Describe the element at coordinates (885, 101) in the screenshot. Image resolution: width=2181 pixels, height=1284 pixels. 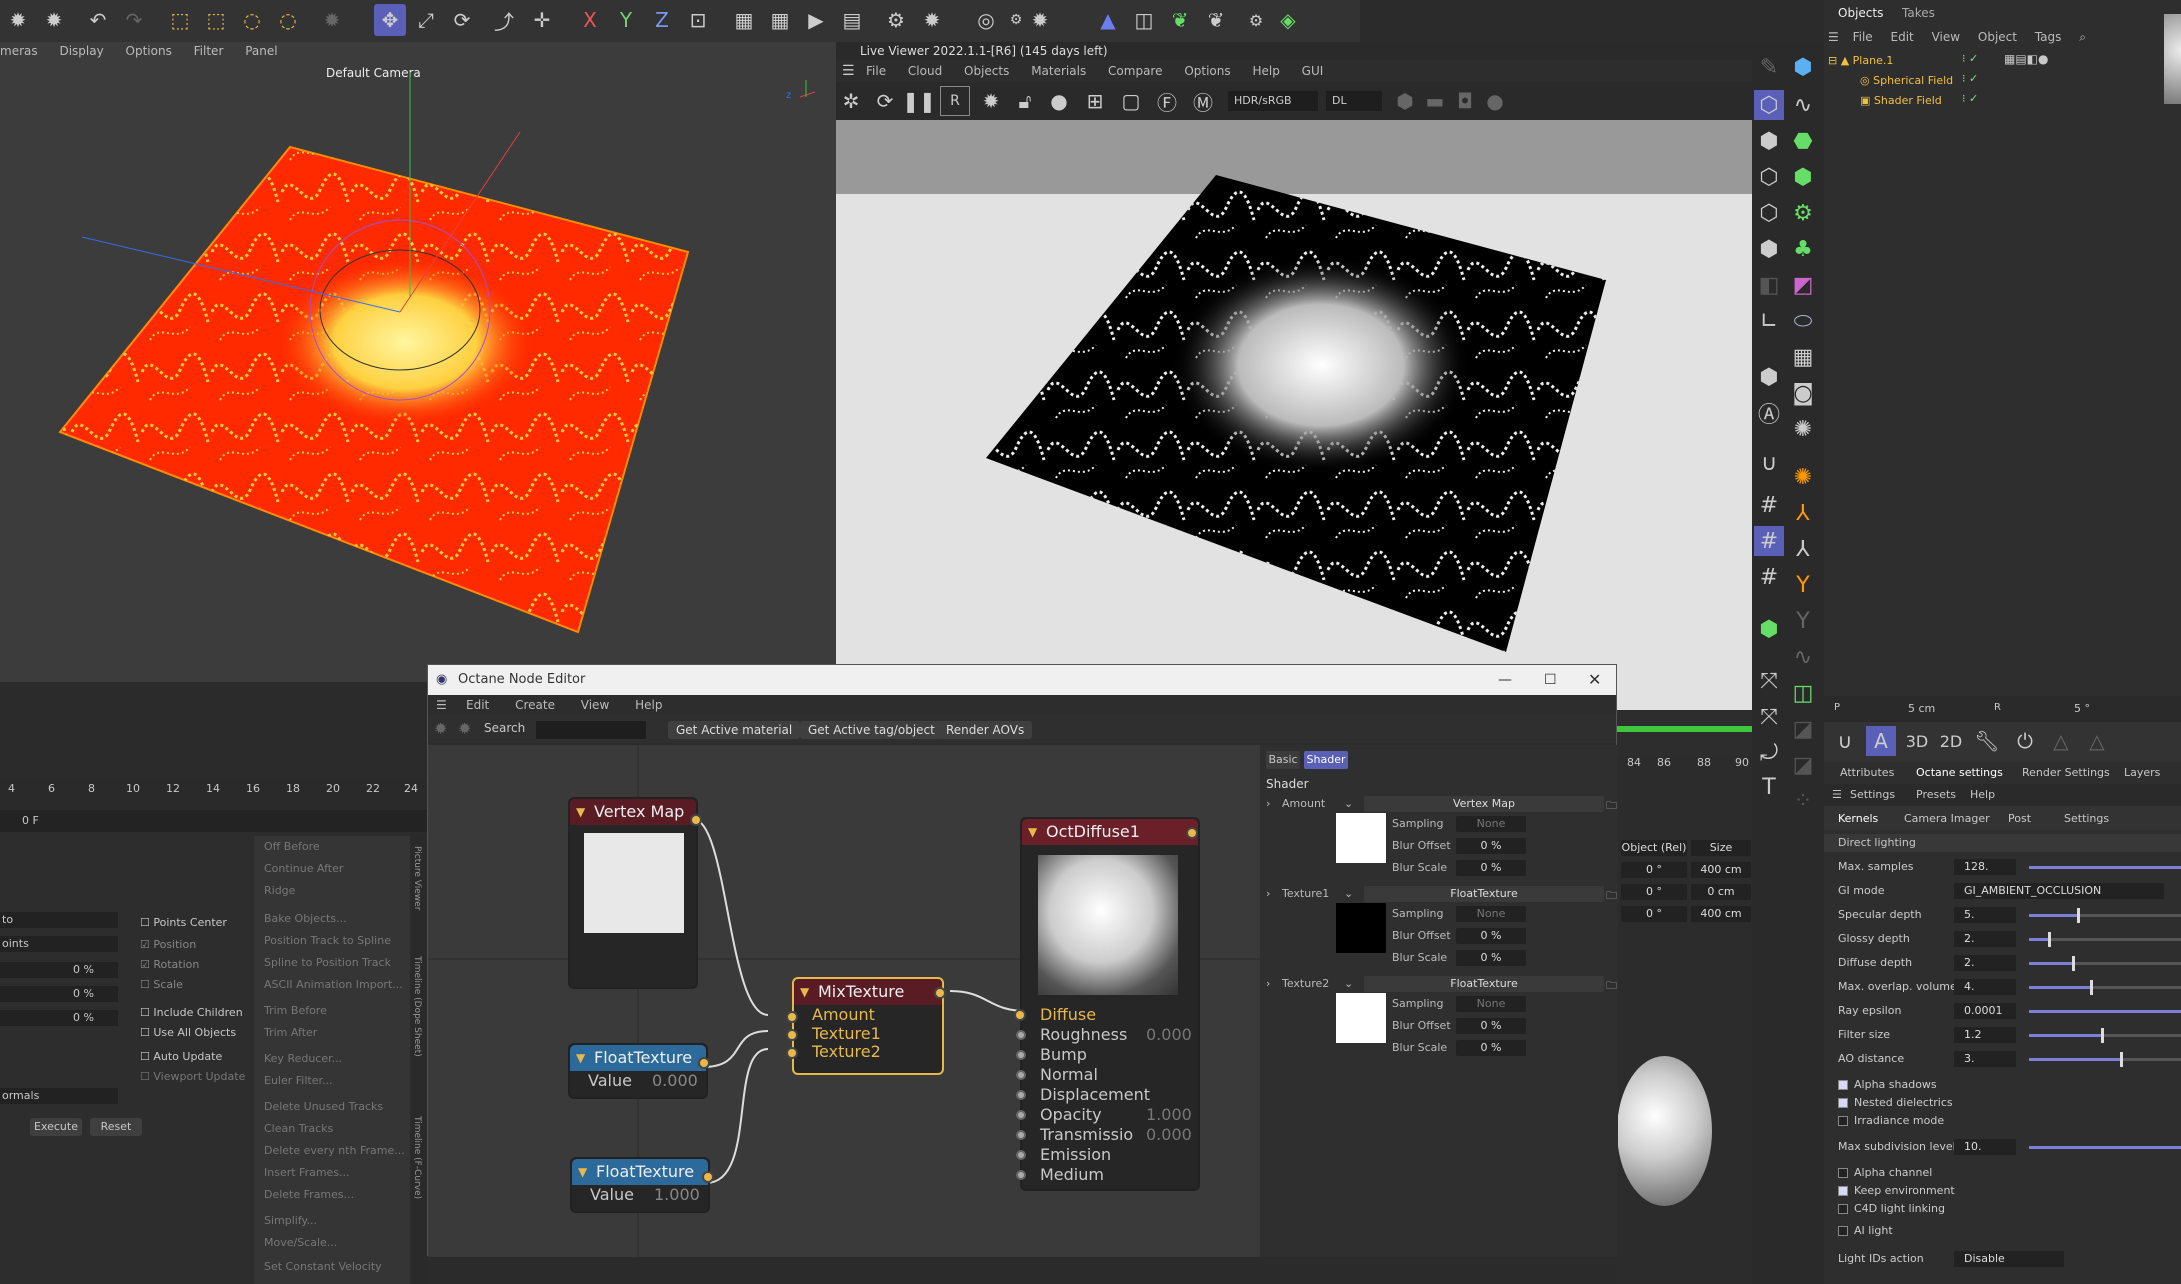
I see `refresh-icon: ⟳` at that location.